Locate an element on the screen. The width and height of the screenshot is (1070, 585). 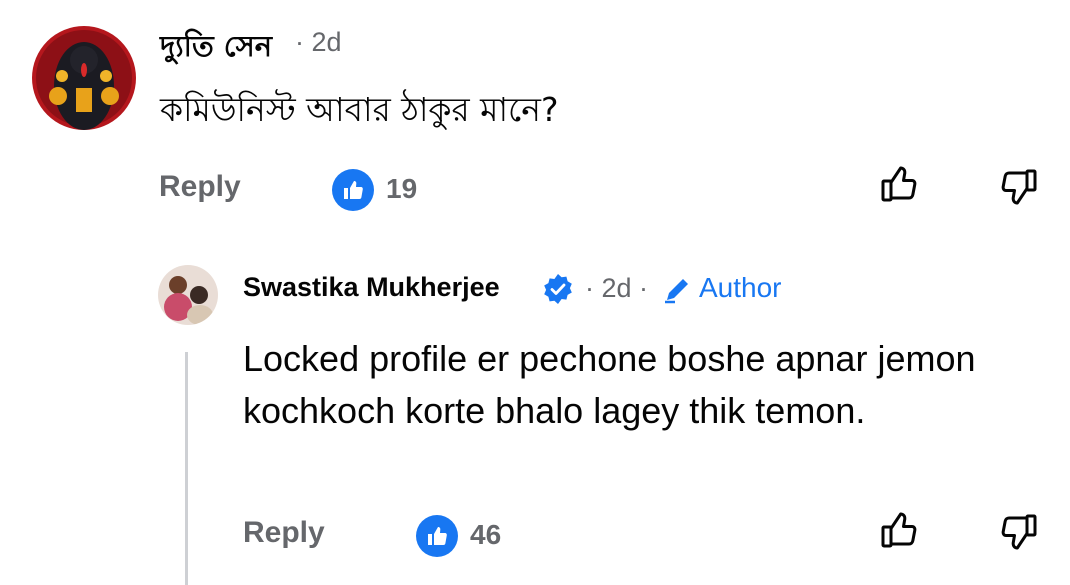
reply-author-avatar is located at coordinates (188, 295).